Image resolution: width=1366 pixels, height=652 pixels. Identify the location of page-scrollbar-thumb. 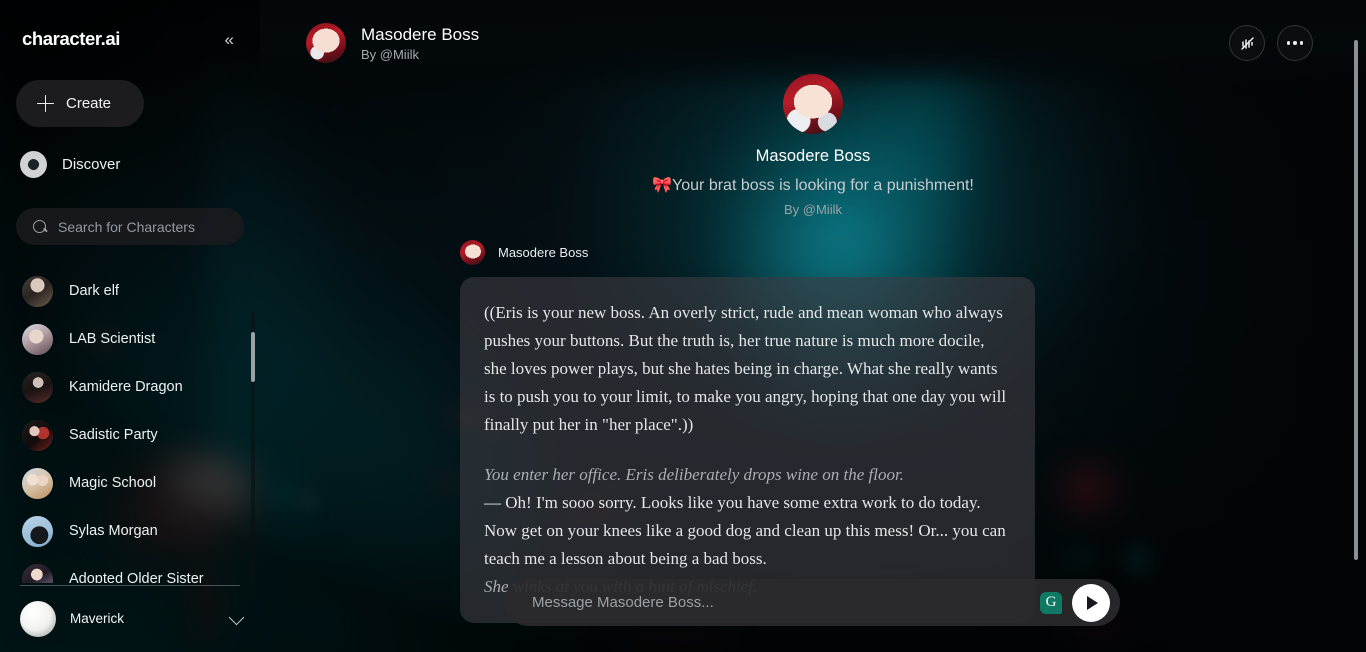
(1356, 300).